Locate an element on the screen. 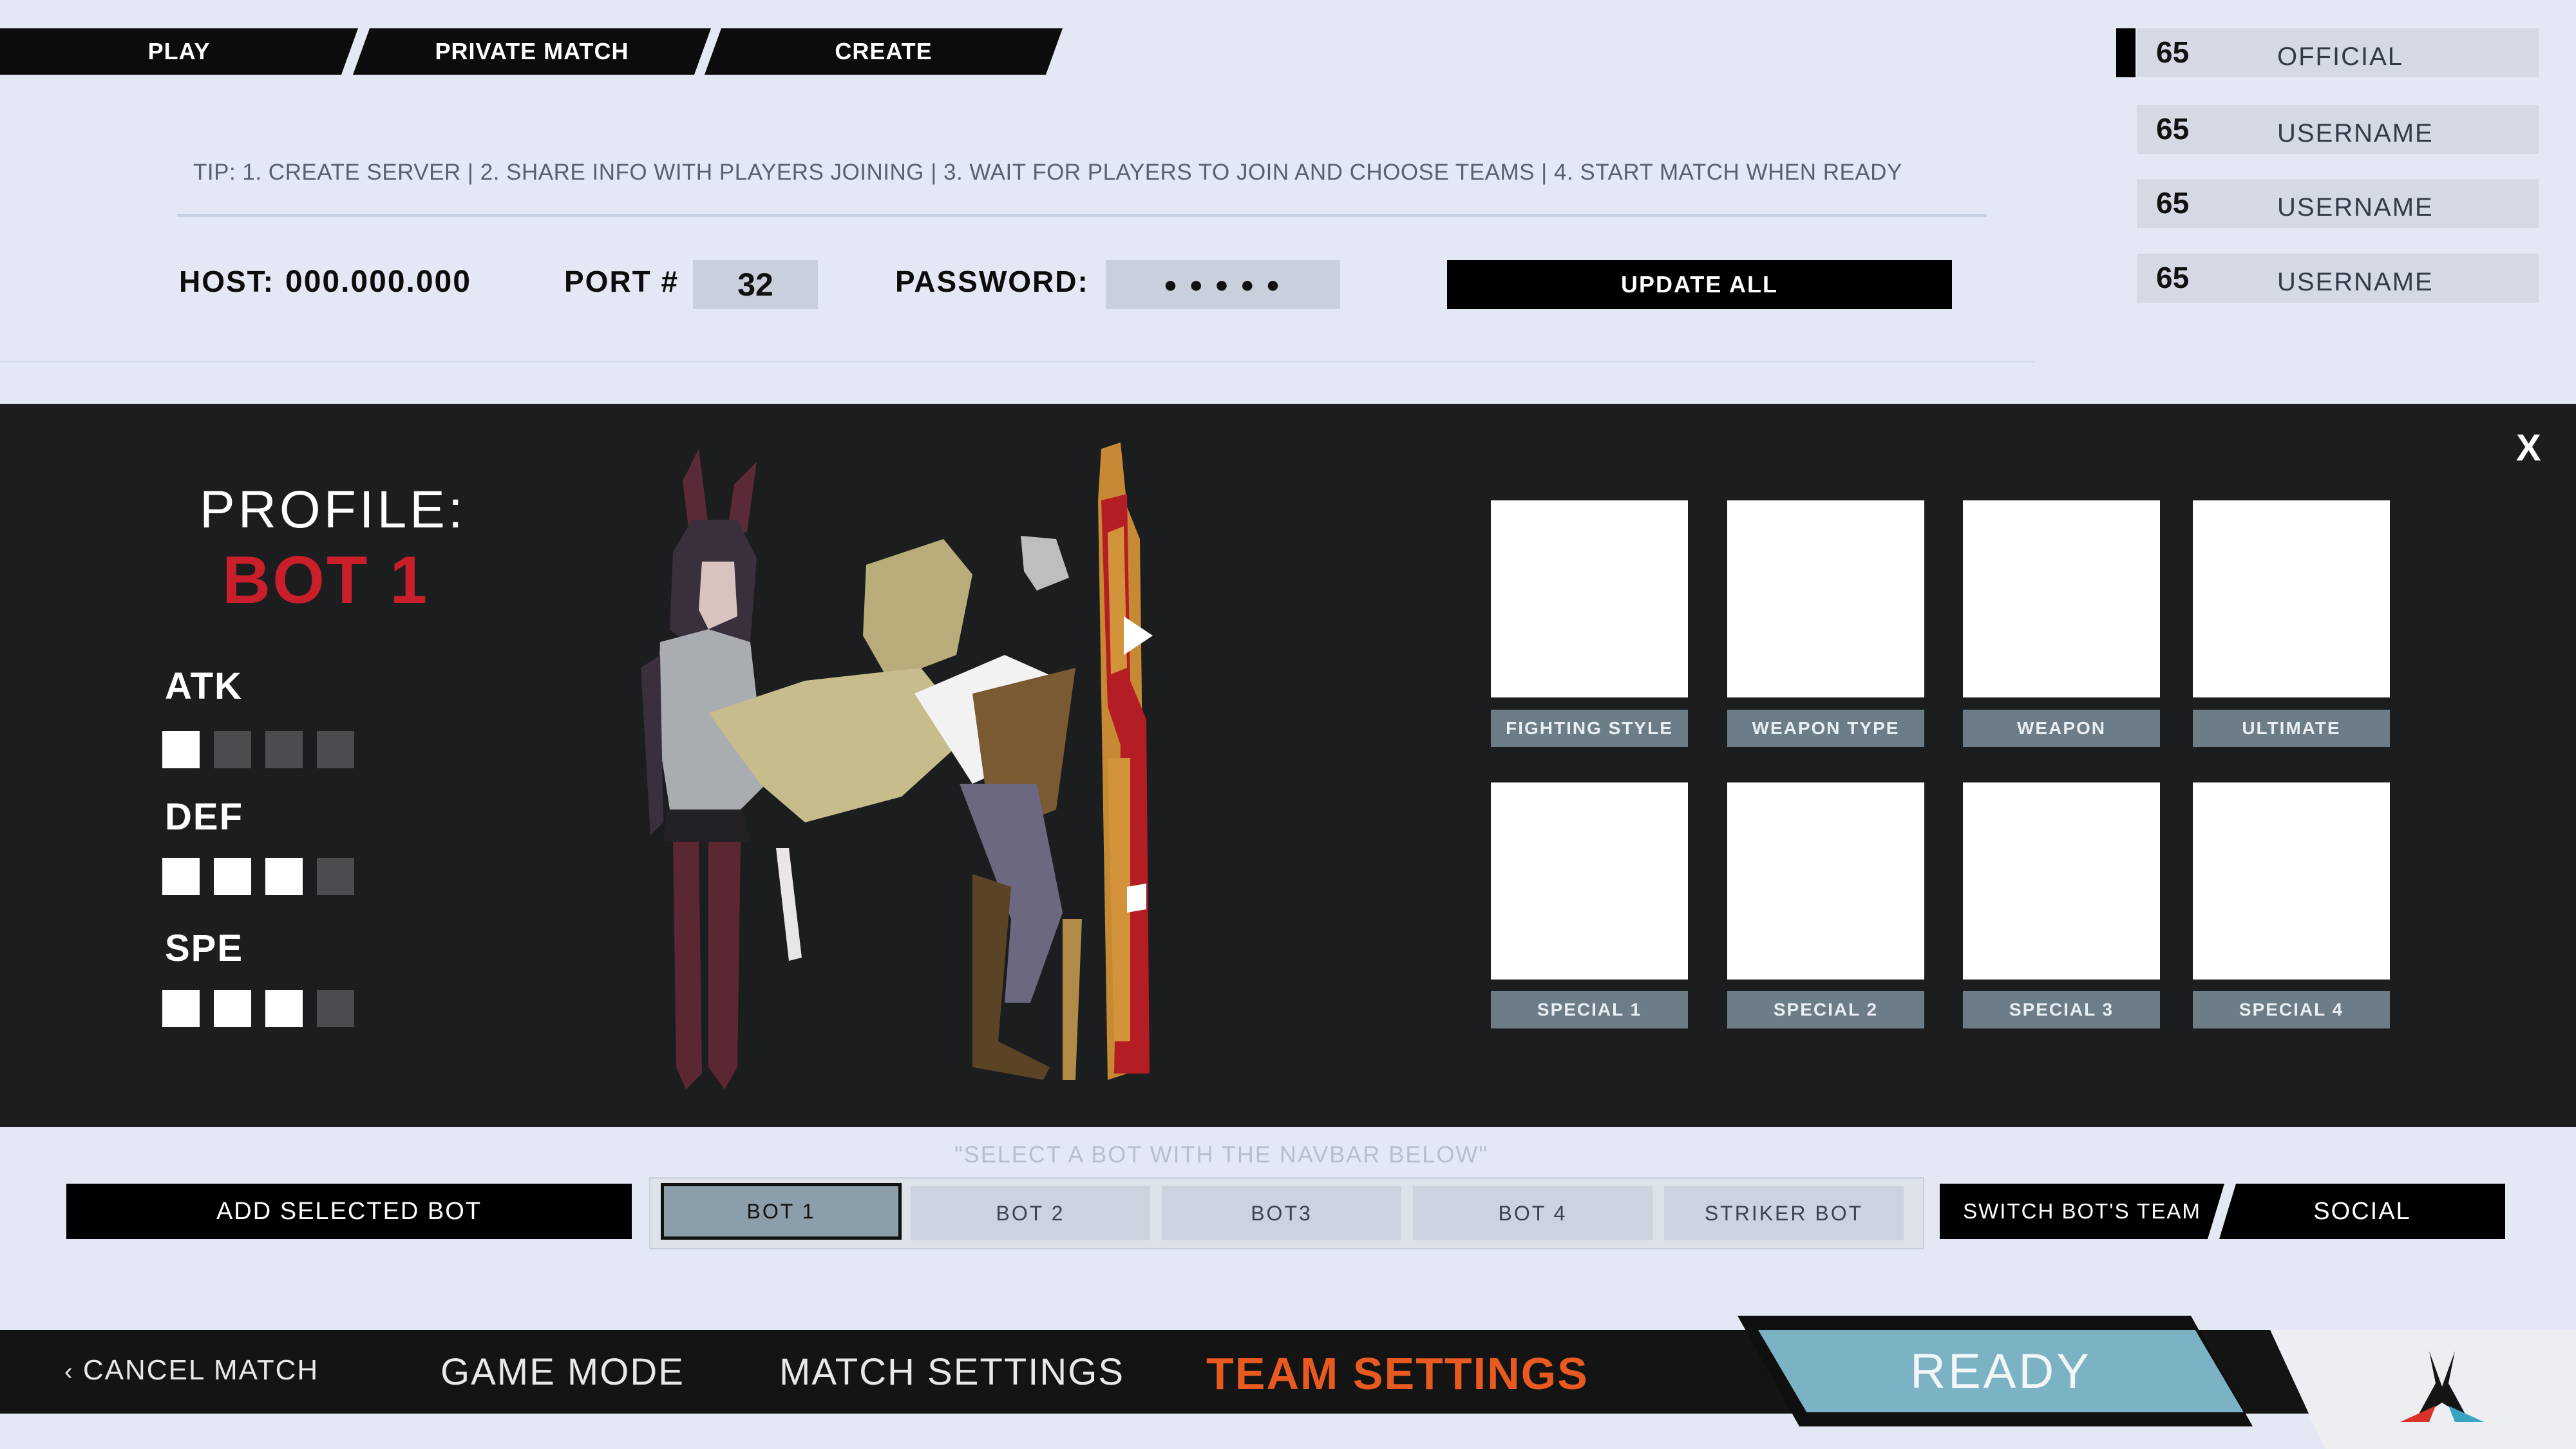 This screenshot has height=1449, width=2576. bot-tab-1: BOT 1 is located at coordinates (781, 1211).